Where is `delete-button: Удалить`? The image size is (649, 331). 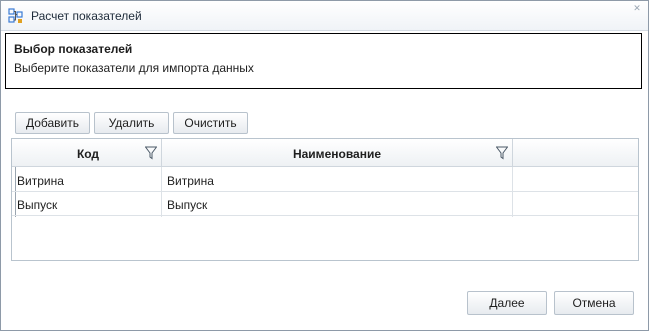
delete-button: Удалить is located at coordinates (131, 123).